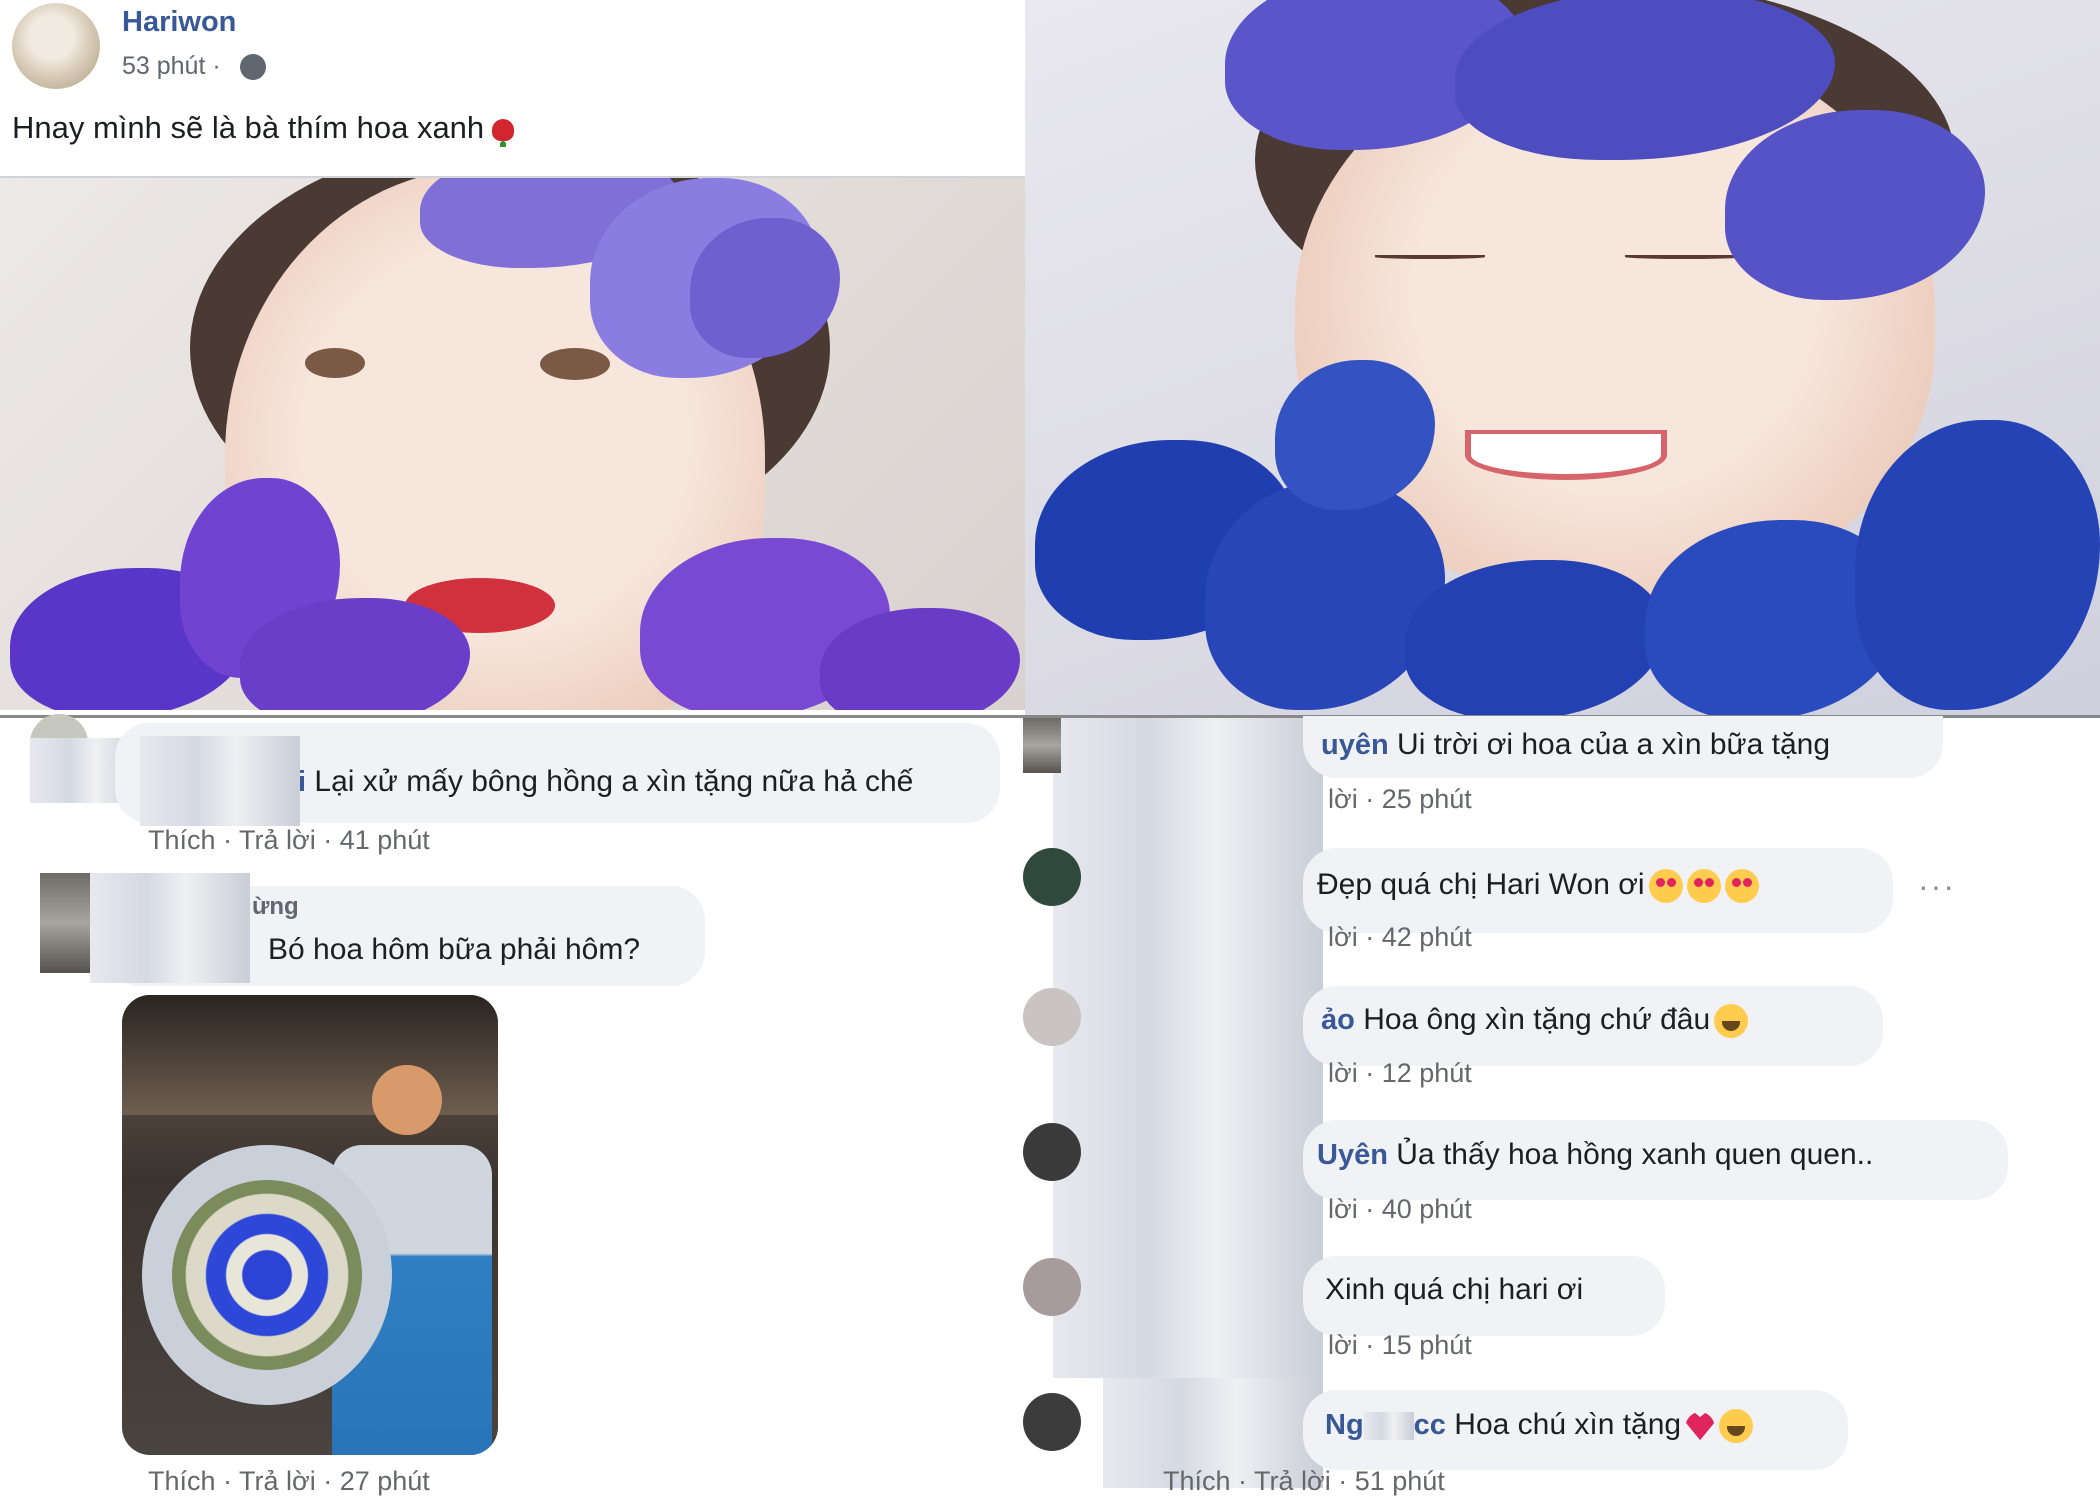  What do you see at coordinates (289, 1481) in the screenshot?
I see `comment-actions: Thích · Trả lời · 27 phút` at bounding box center [289, 1481].